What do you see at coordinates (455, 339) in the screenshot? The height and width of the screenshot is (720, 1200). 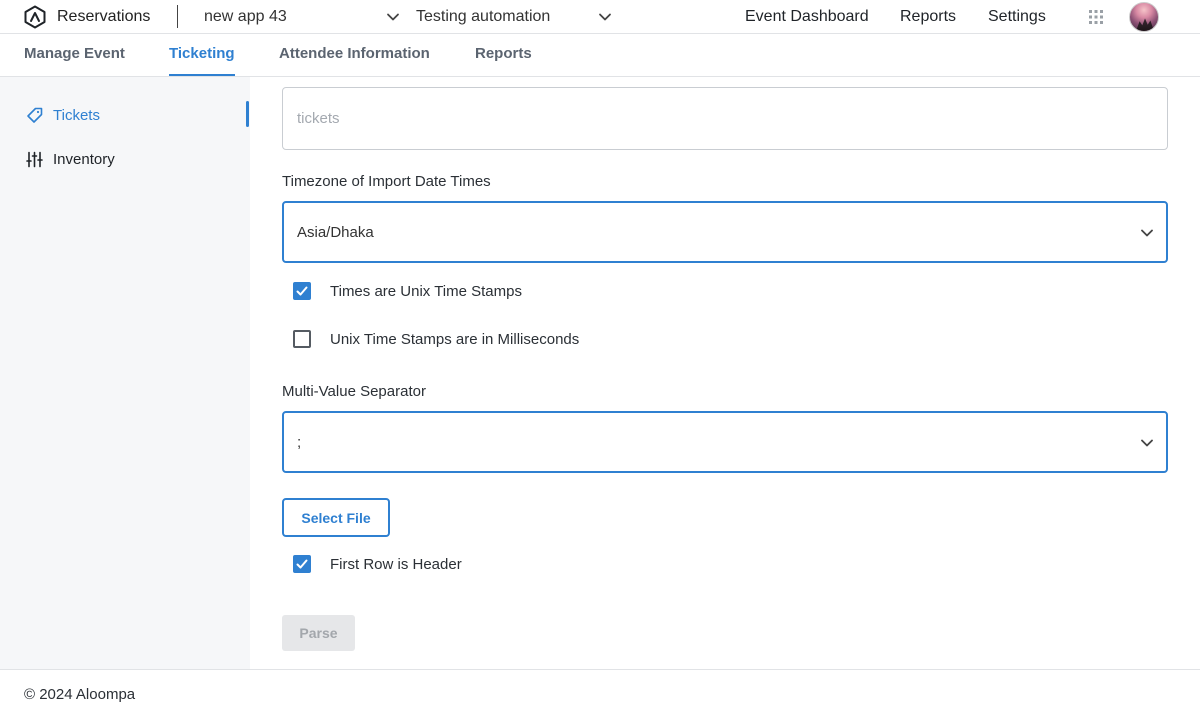 I see `milliseconds-label: Unix Time Stamps are in Milliseconds` at bounding box center [455, 339].